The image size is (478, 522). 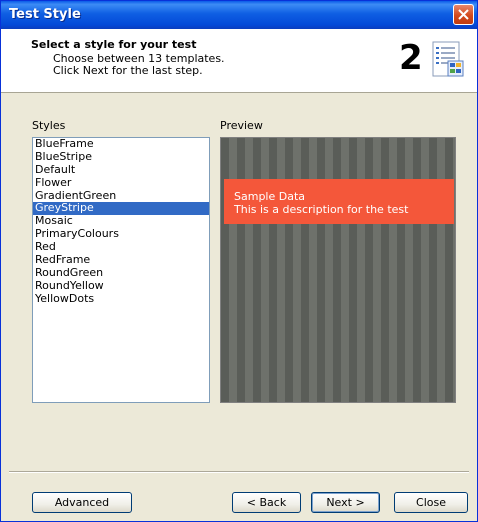 I want to click on style-option: Flower, so click(x=121, y=183).